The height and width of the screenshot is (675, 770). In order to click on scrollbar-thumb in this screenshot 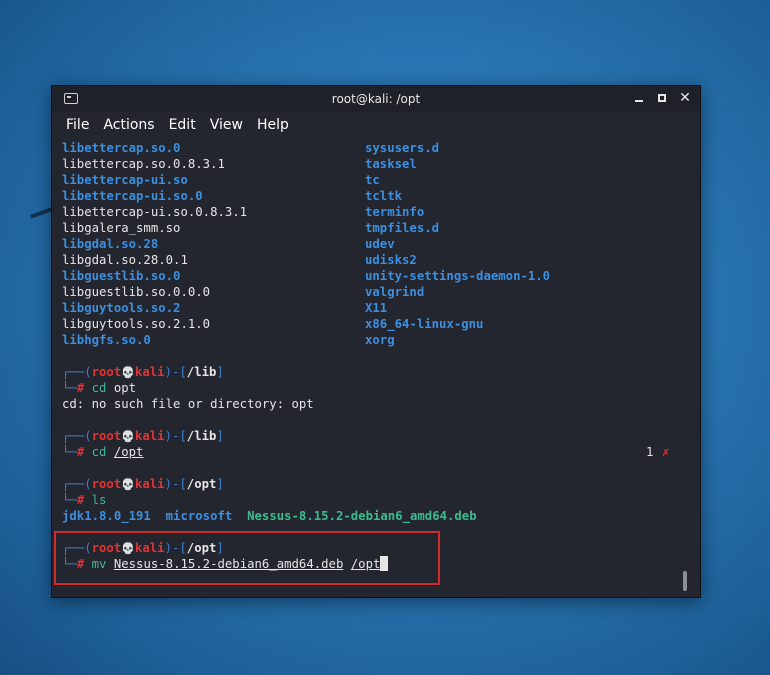, I will do `click(685, 581)`.